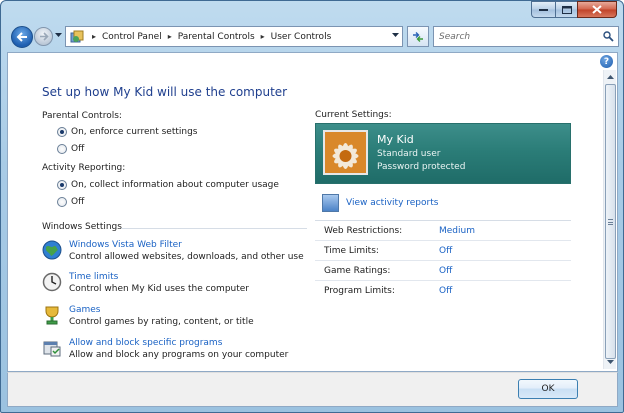  I want to click on scroll-thumb, so click(610, 221).